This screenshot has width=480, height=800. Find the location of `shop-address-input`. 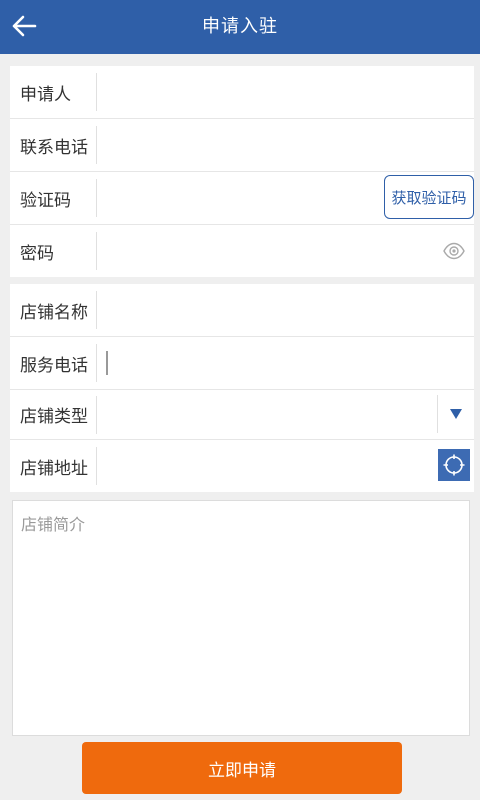

shop-address-input is located at coordinates (285, 466).